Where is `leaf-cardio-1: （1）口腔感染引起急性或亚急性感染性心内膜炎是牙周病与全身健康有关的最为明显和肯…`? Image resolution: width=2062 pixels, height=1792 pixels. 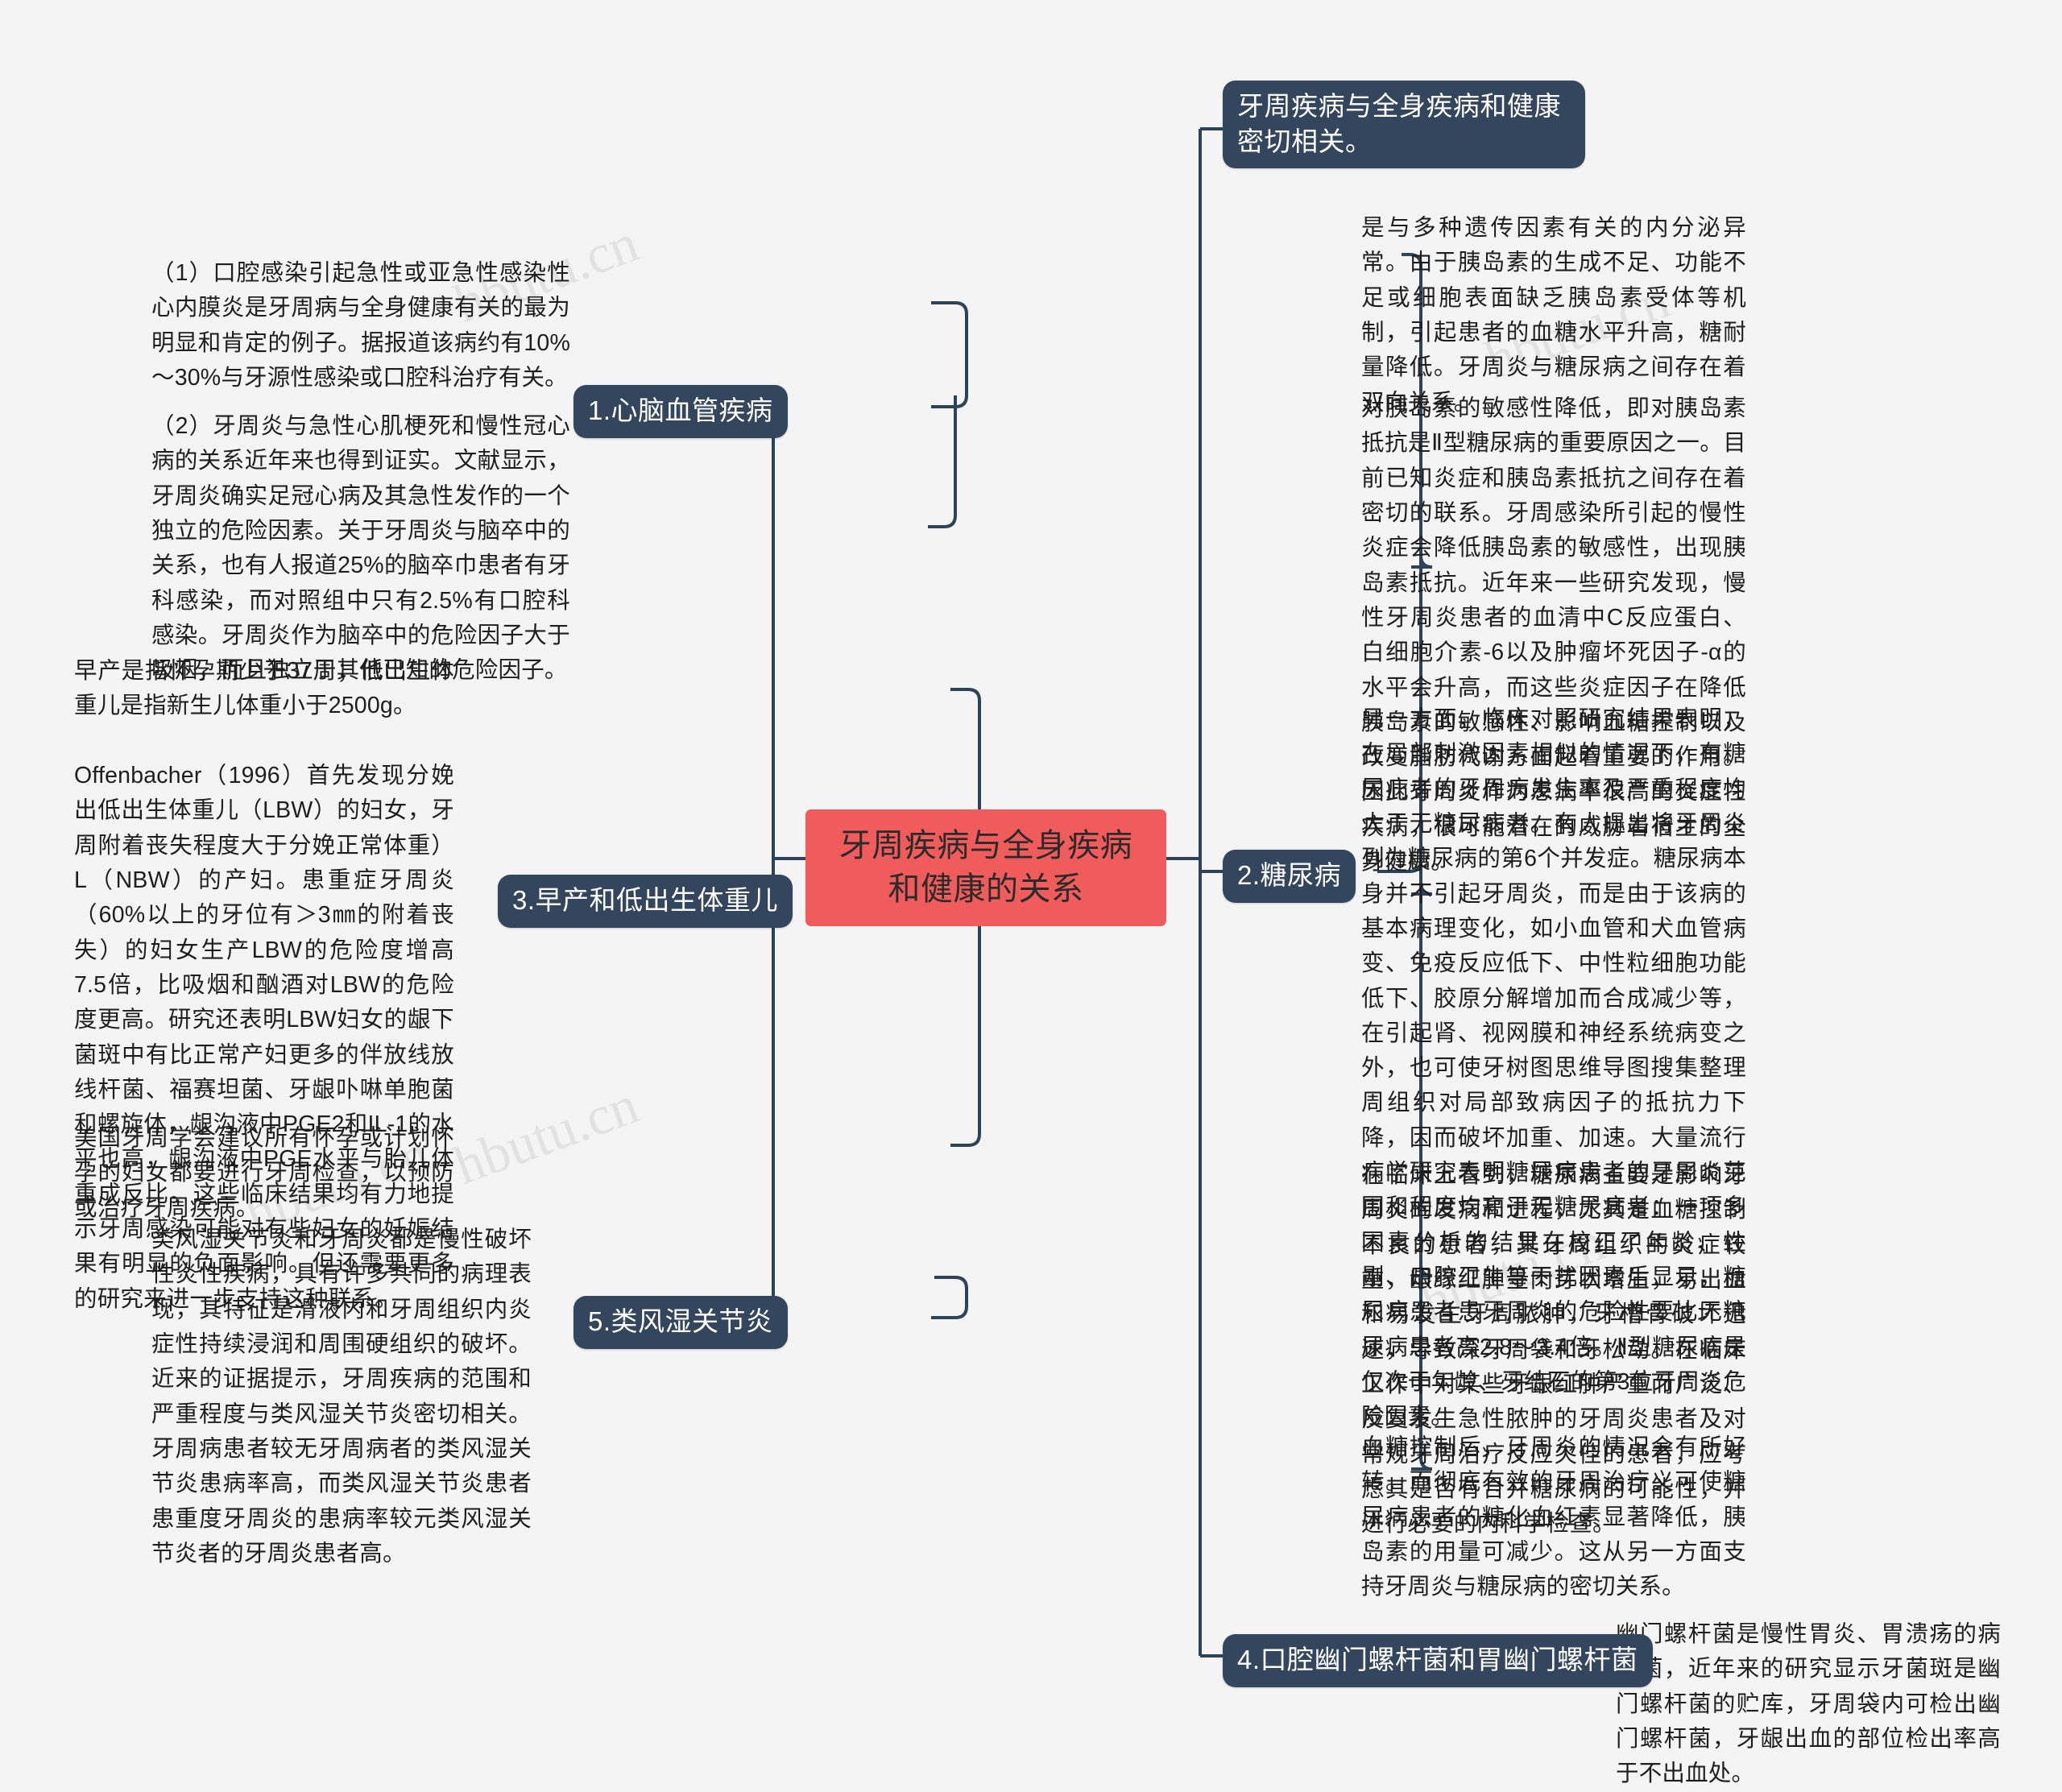
leaf-cardio-1: （1）口腔感染引起急性或亚急性感染性心内膜炎是牙周病与全身健康有关的最为明显和肯… is located at coordinates (360, 325).